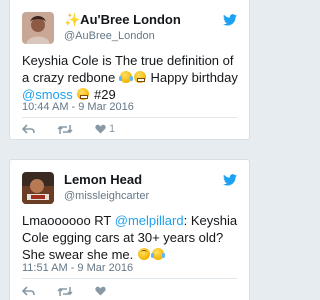 The image size is (320, 300). Describe the element at coordinates (78, 107) in the screenshot. I see `timestamp: 10:44 AM - 9 Mar 2016` at that location.